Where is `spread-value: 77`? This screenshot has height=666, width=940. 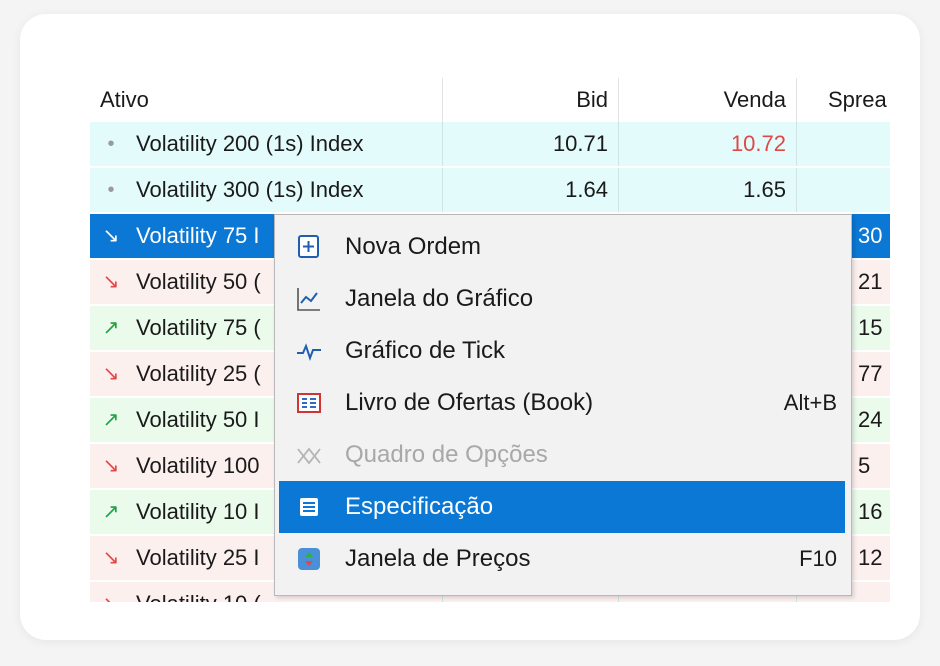
spread-value: 77 is located at coordinates (870, 373).